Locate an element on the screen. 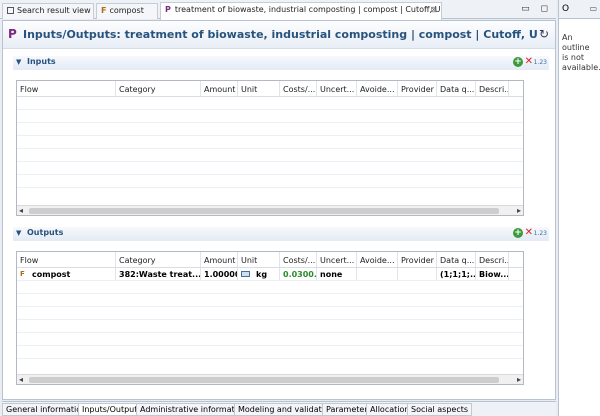 This screenshot has height=416, width=600. outputs-section: ▼ Outputs + ✕ 1.23 is located at coordinates (281, 234).